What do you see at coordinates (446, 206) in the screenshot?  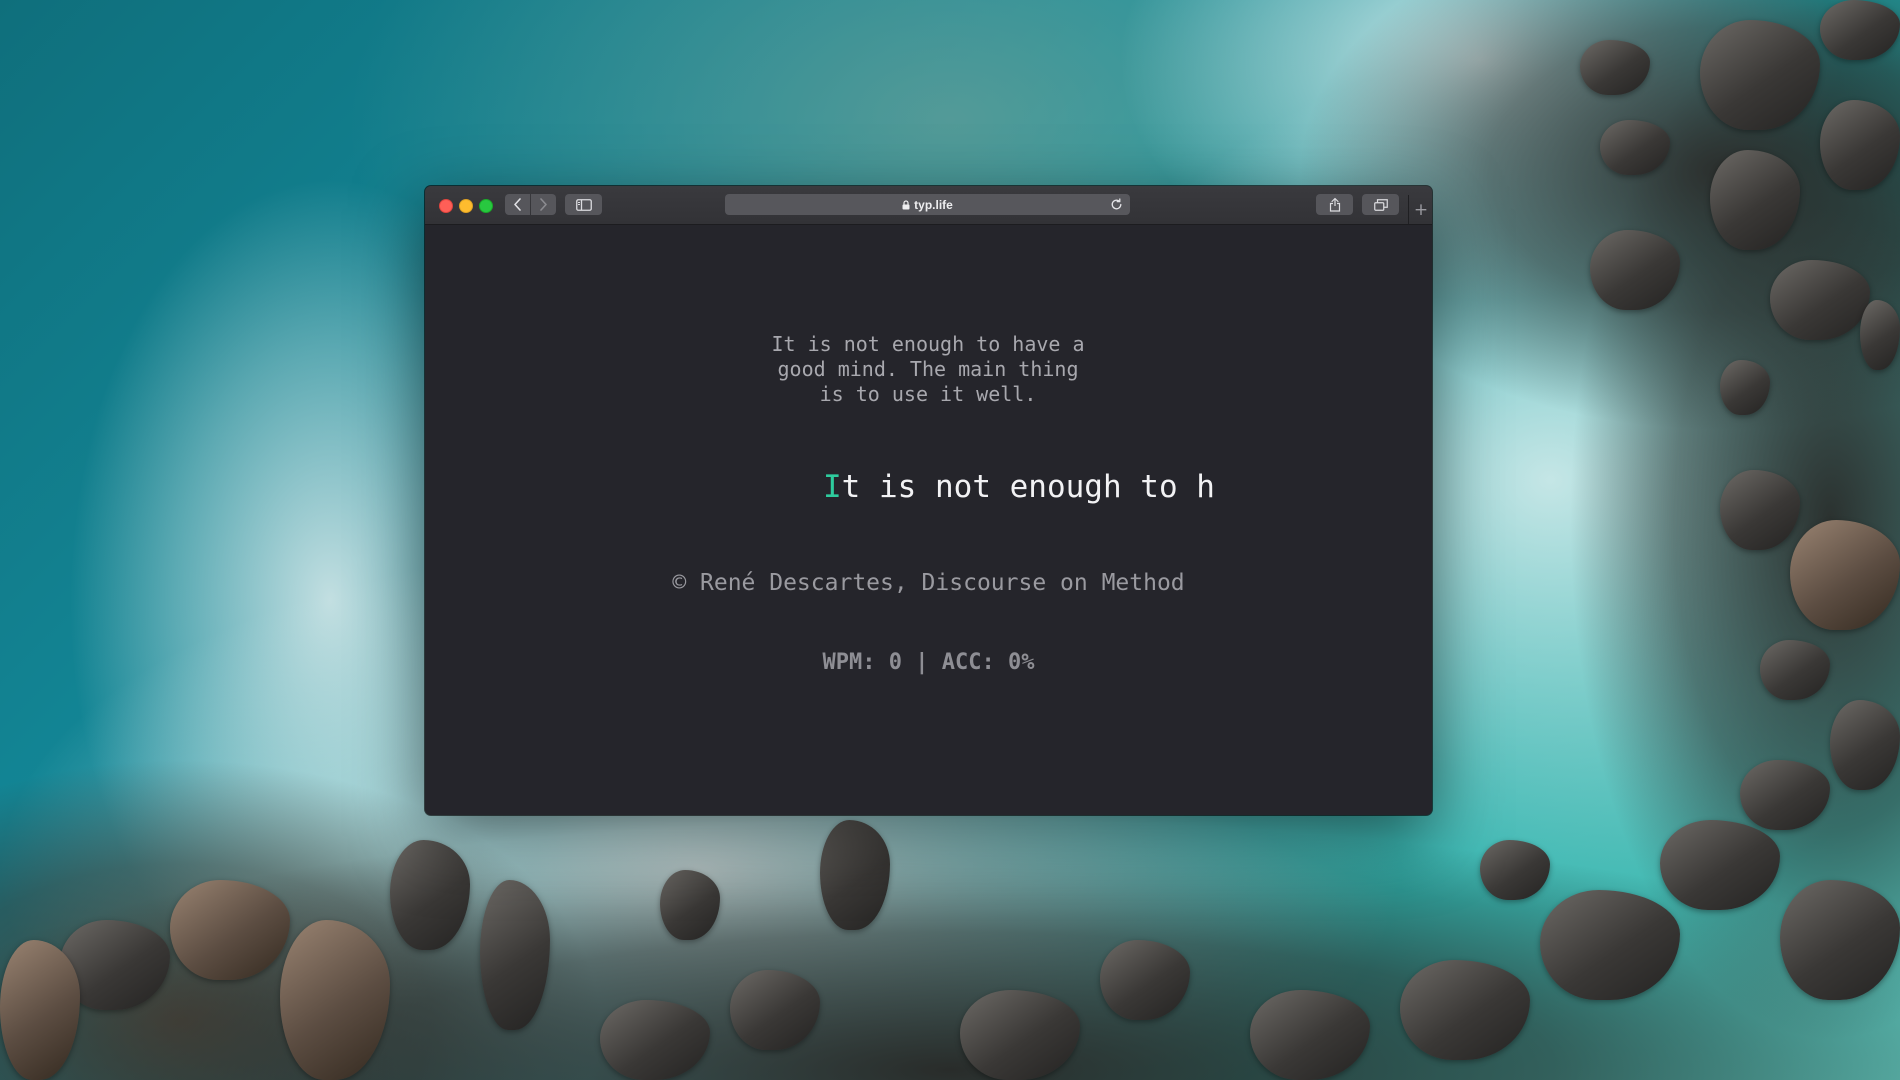 I see `close-window-button` at bounding box center [446, 206].